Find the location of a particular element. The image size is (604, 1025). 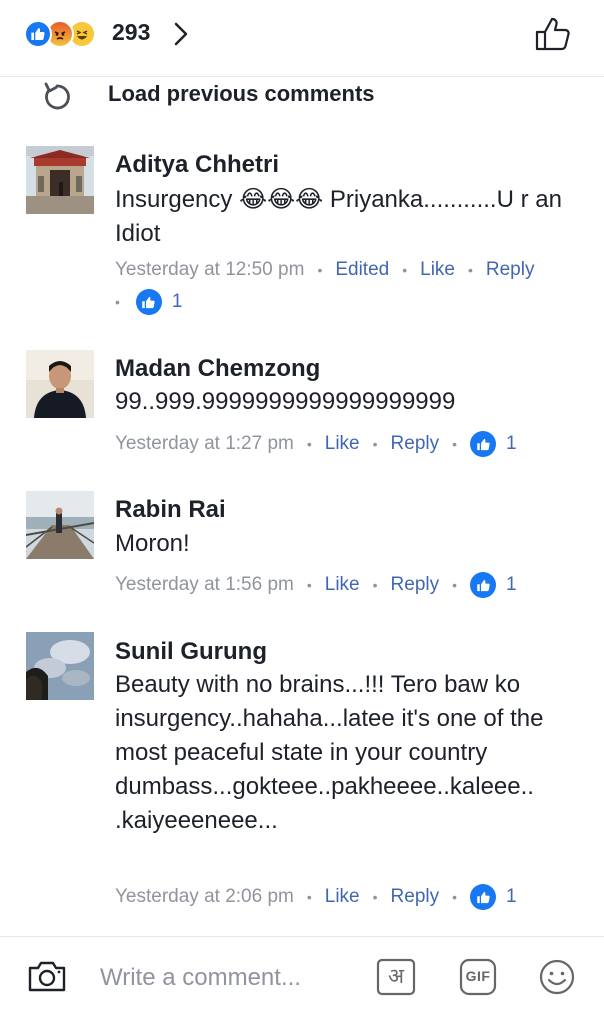

hindi-keyboard-icon: अ is located at coordinates (396, 977).